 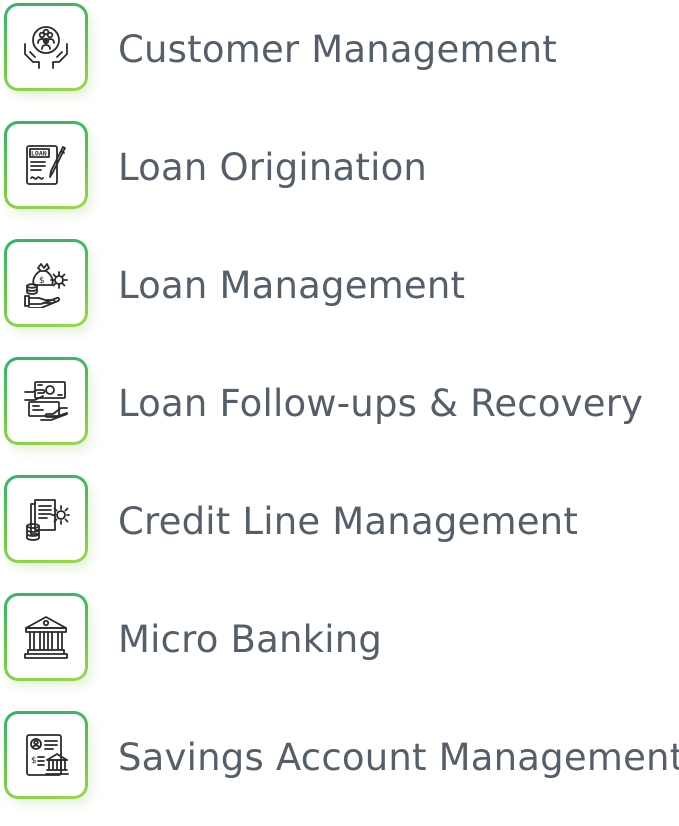 I want to click on money-bag-gear-hand-icon: $, so click(x=46, y=285).